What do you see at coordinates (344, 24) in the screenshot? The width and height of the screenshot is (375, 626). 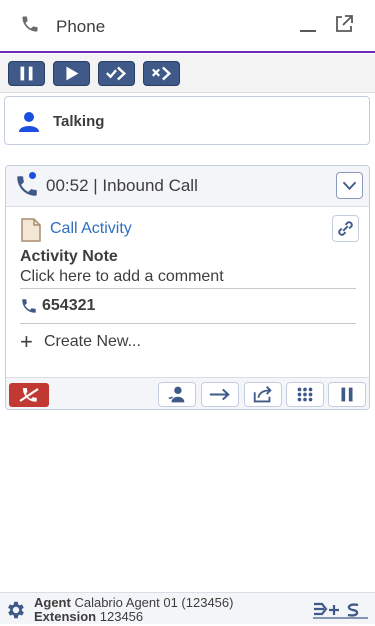 I see `popout-icon` at bounding box center [344, 24].